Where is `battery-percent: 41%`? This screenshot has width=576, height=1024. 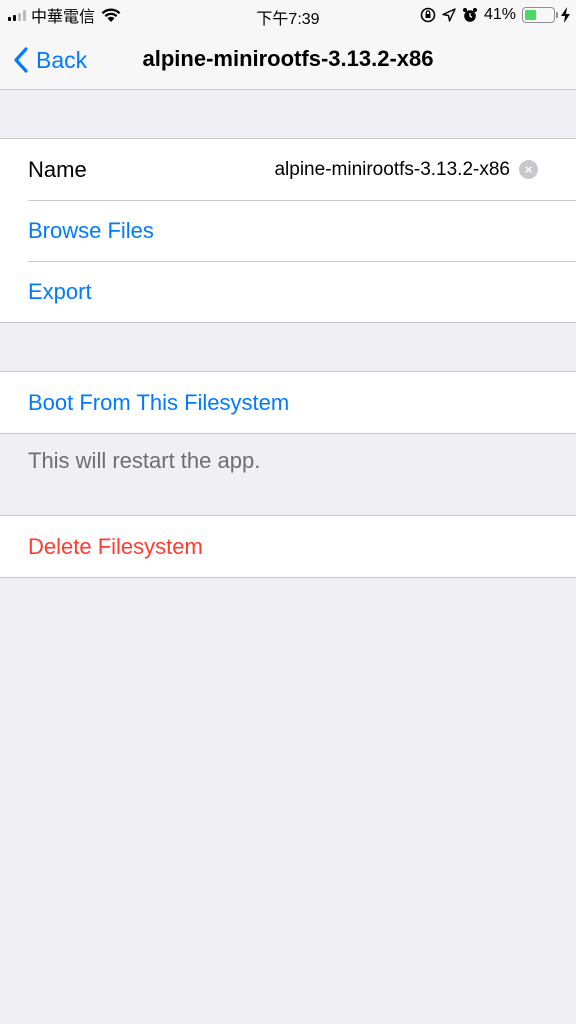
battery-percent: 41% is located at coordinates (499, 14).